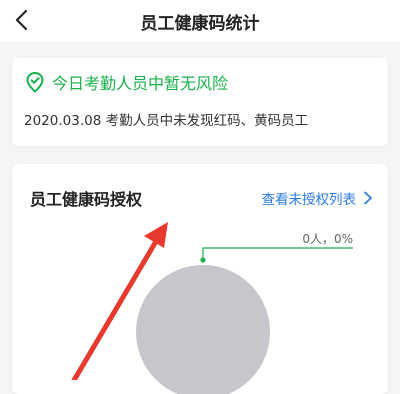 The width and height of the screenshot is (400, 394). Describe the element at coordinates (327, 239) in the screenshot. I see `pie-slice-label: 0人，0%` at that location.